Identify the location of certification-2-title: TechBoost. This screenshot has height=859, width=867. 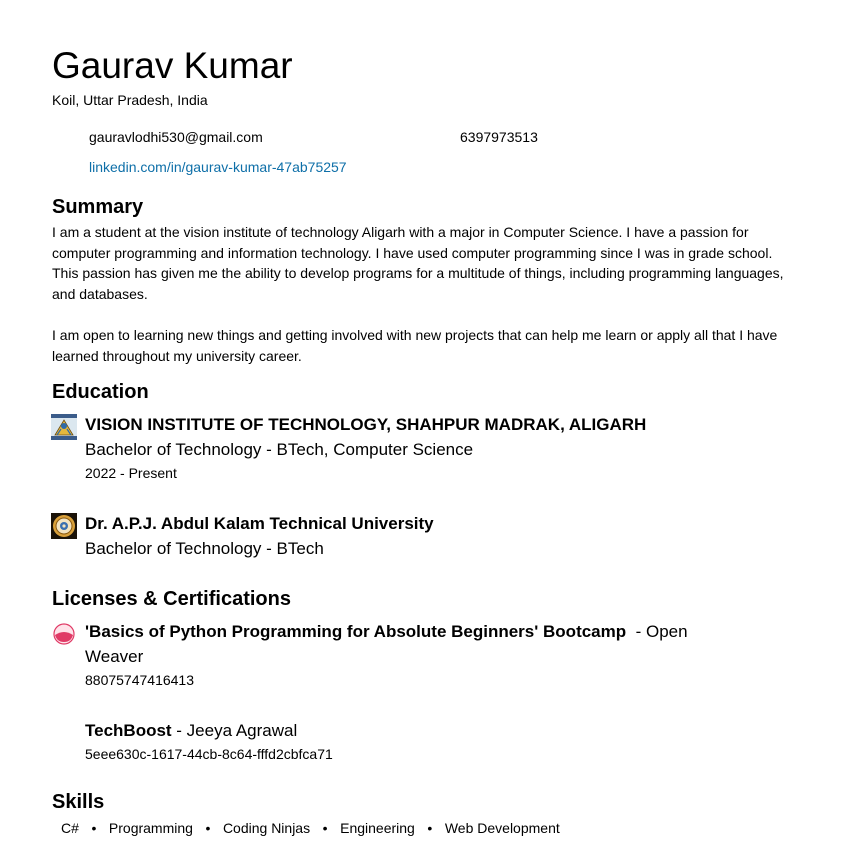
(128, 730).